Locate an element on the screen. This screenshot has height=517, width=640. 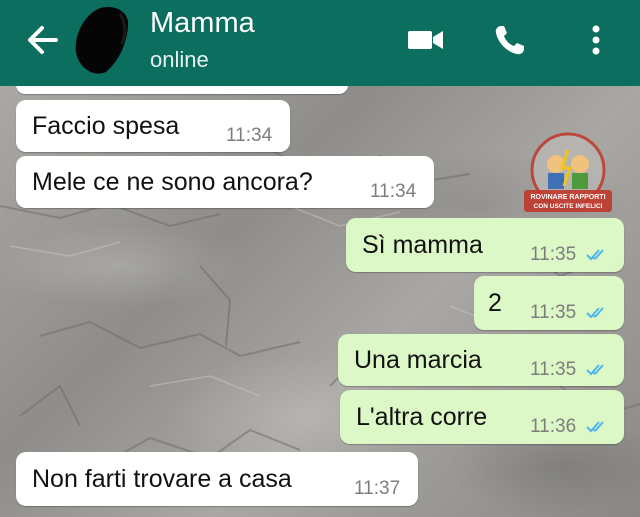
message-bubble-outgoing: L'altra corre 11:36 is located at coordinates (482, 417).